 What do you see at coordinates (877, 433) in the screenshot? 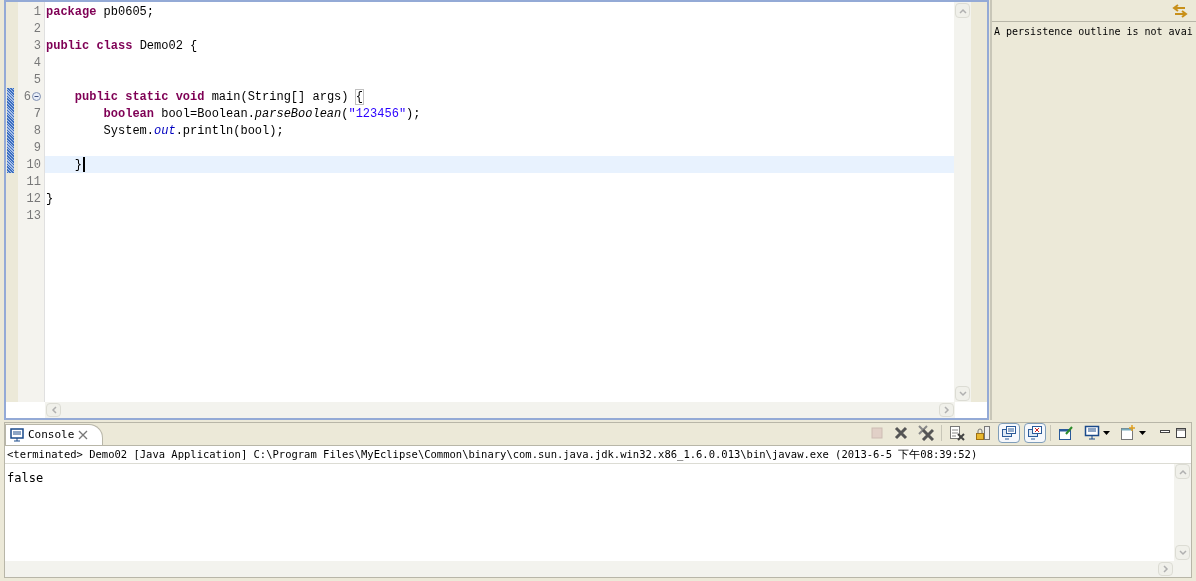
I see `stop-icon` at bounding box center [877, 433].